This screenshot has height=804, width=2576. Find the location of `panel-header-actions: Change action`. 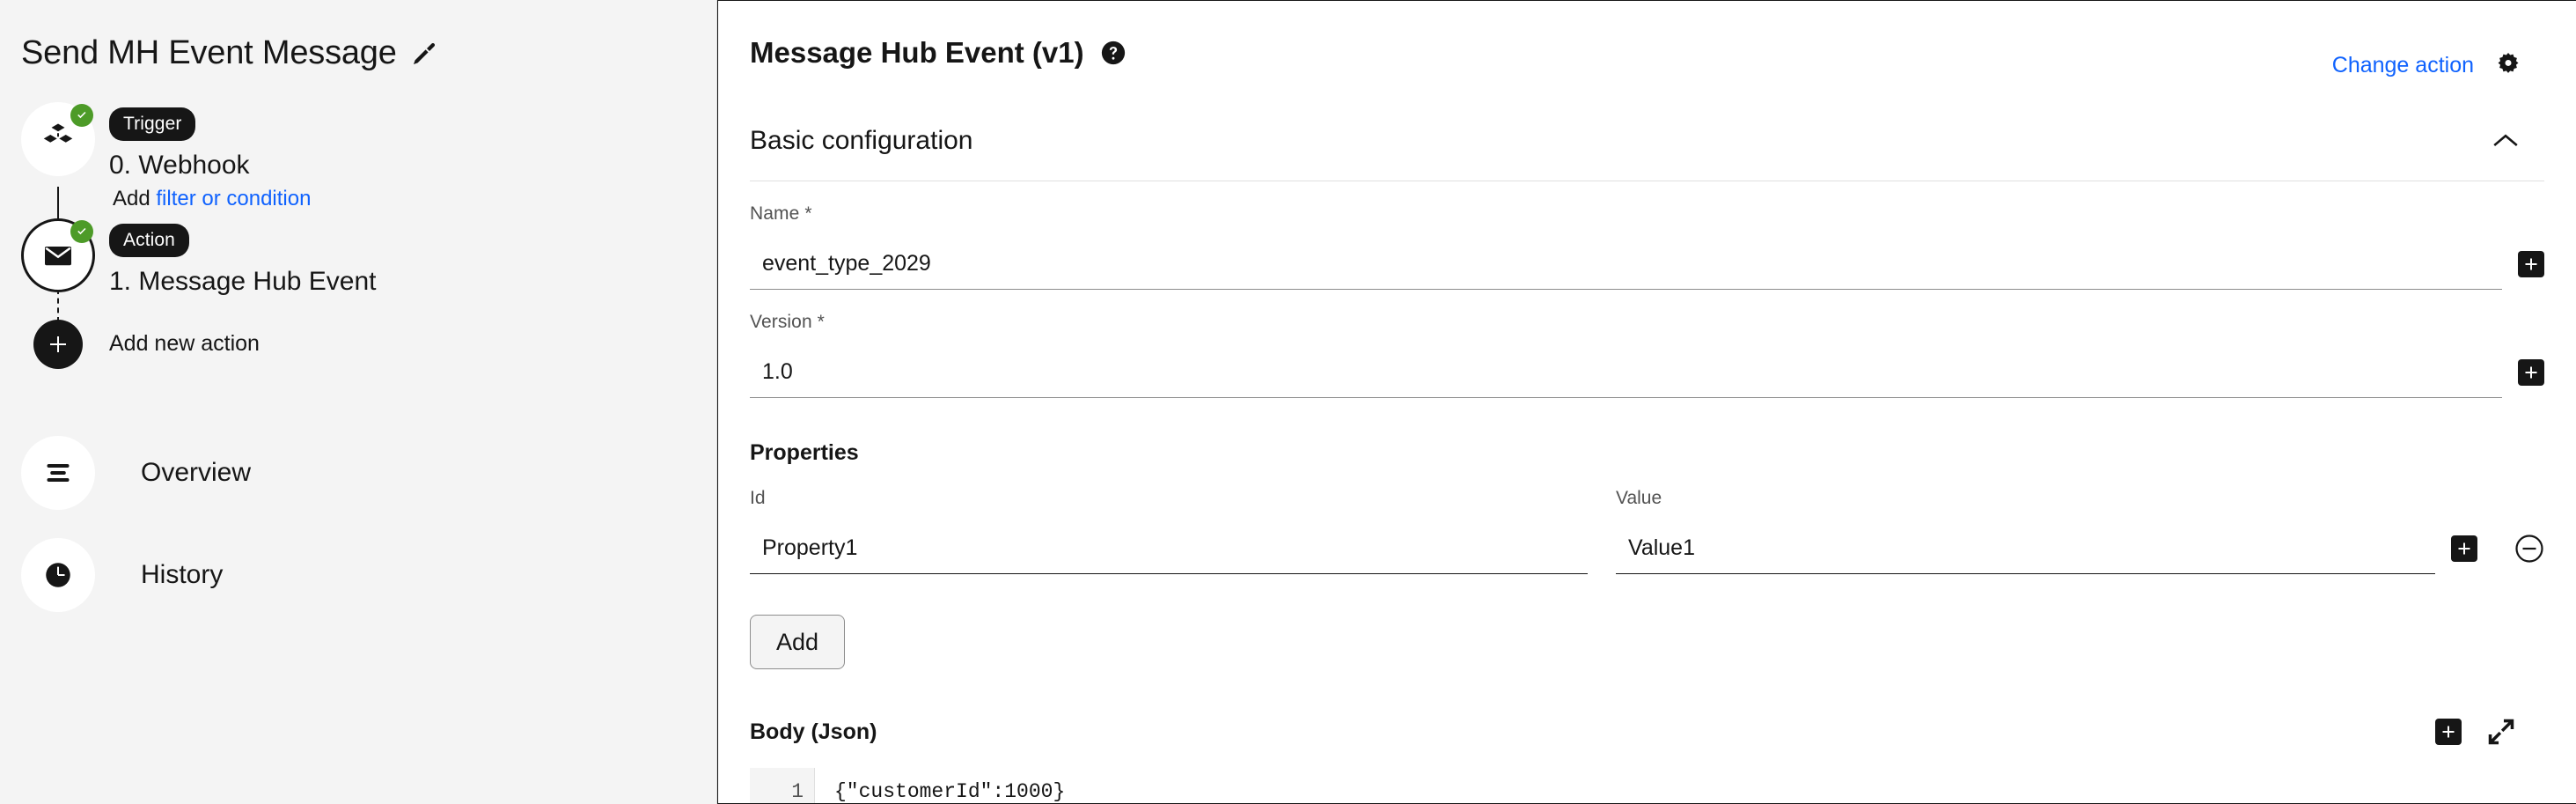

panel-header-actions: Change action is located at coordinates (2427, 59).